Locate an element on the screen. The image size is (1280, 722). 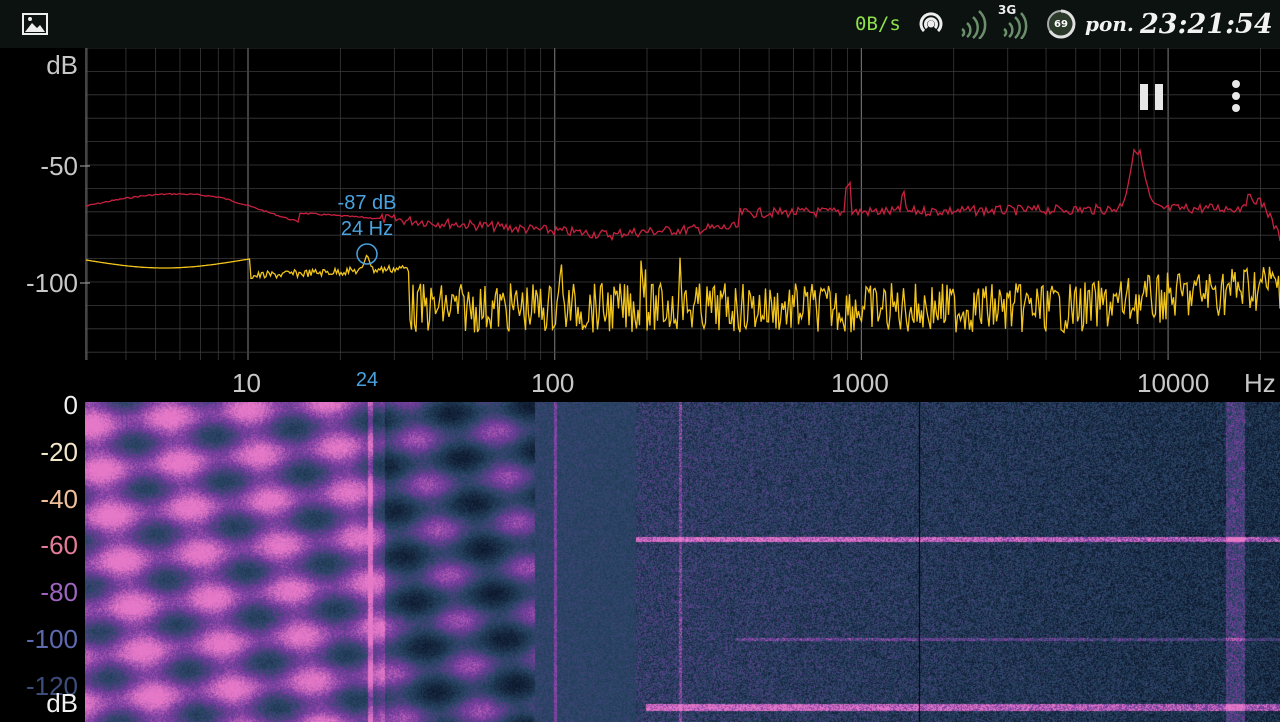
spectrogram-scale-label: -40 is located at coordinates (59, 499).